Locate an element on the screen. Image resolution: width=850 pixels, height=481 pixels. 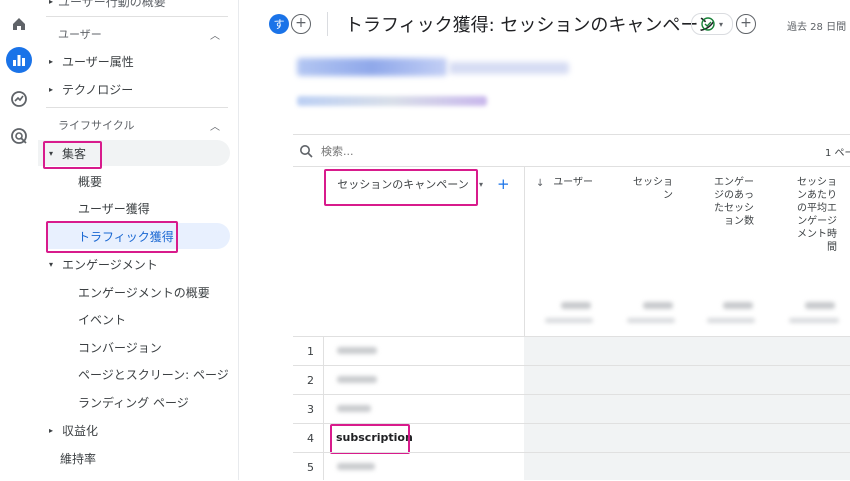
table-row: 1 is located at coordinates (571, 351).